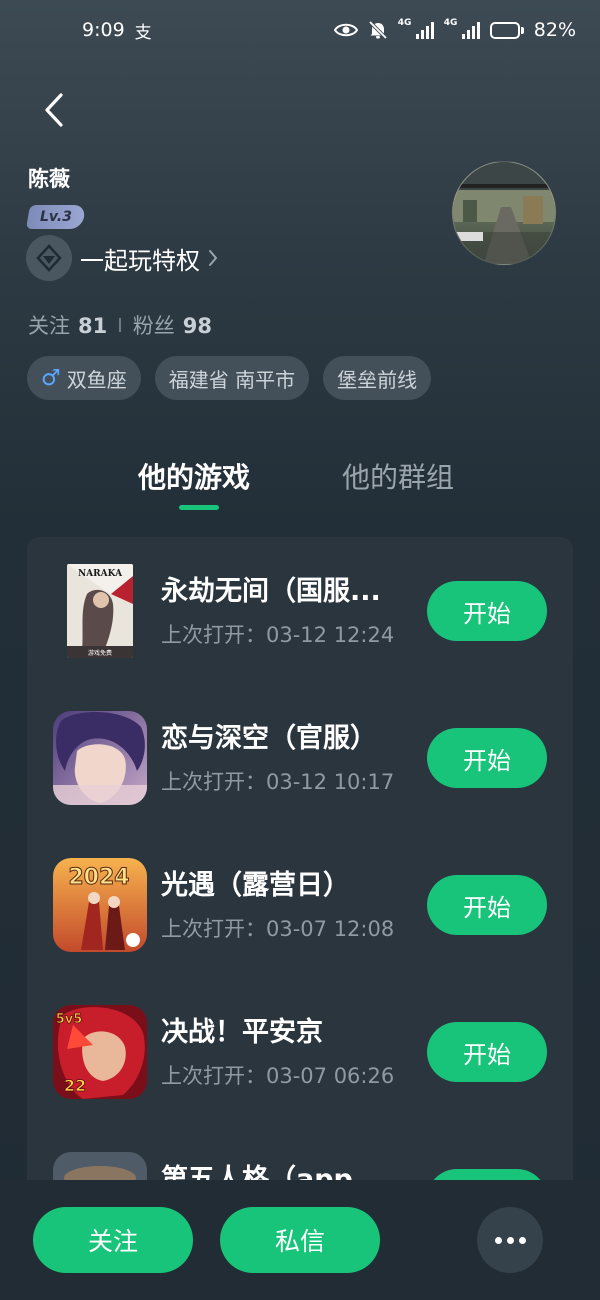 This screenshot has width=600, height=1300. Describe the element at coordinates (49, 258) in the screenshot. I see `diamond-icon` at that location.